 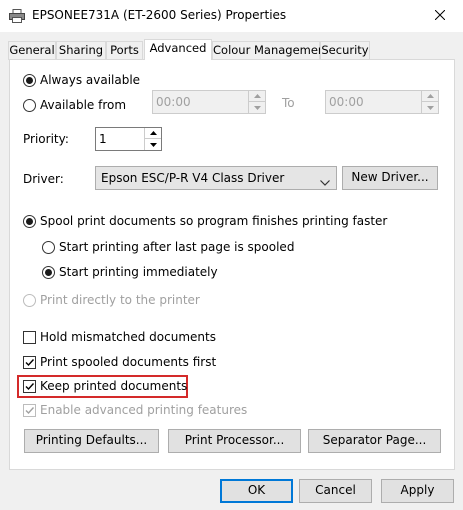 I want to click on hold-mismatched-label: Hold mismatched documents, so click(x=128, y=337).